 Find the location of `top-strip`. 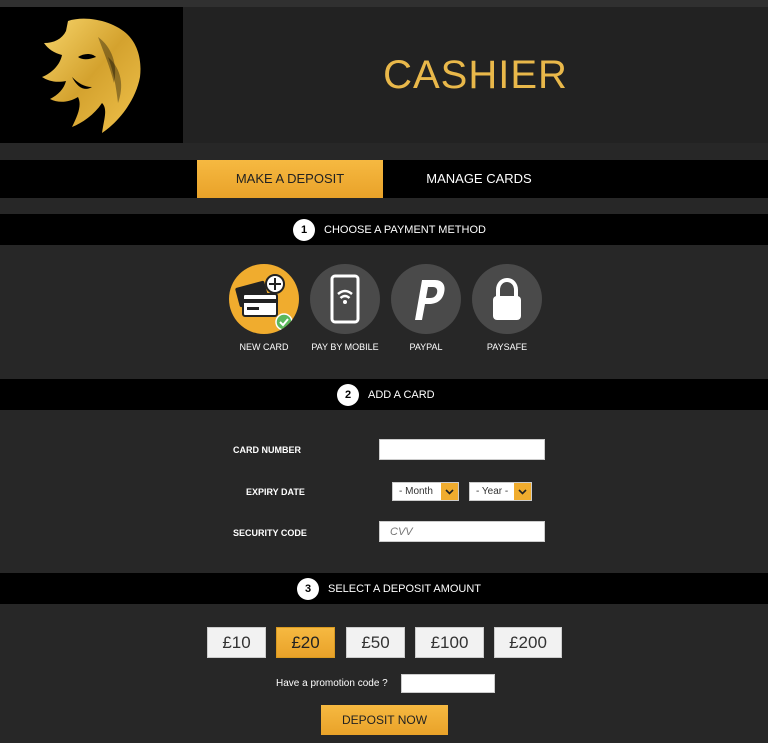

top-strip is located at coordinates (384, 3).